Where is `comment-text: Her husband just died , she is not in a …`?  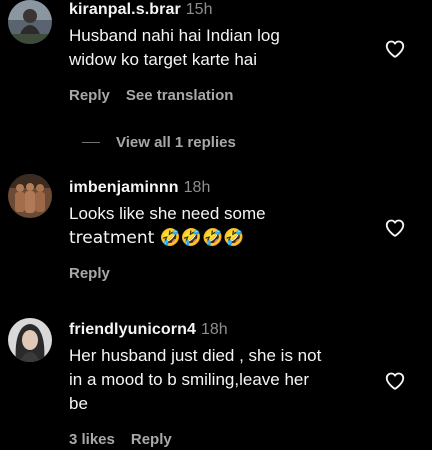
comment-text: Her husband just died , she is not in a … is located at coordinates (224, 380).